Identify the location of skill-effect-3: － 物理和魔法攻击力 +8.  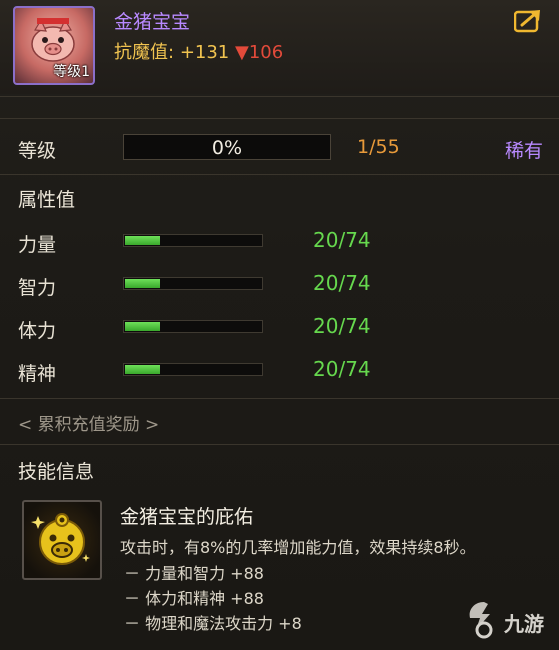
(213, 623).